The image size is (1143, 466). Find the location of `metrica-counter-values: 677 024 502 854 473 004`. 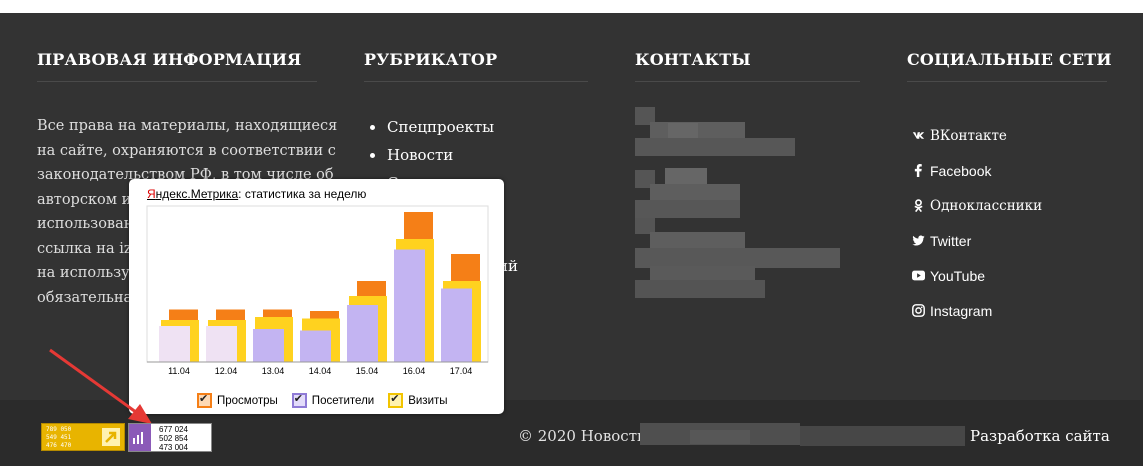

metrica-counter-values: 677 024 502 854 473 004 is located at coordinates (173, 438).